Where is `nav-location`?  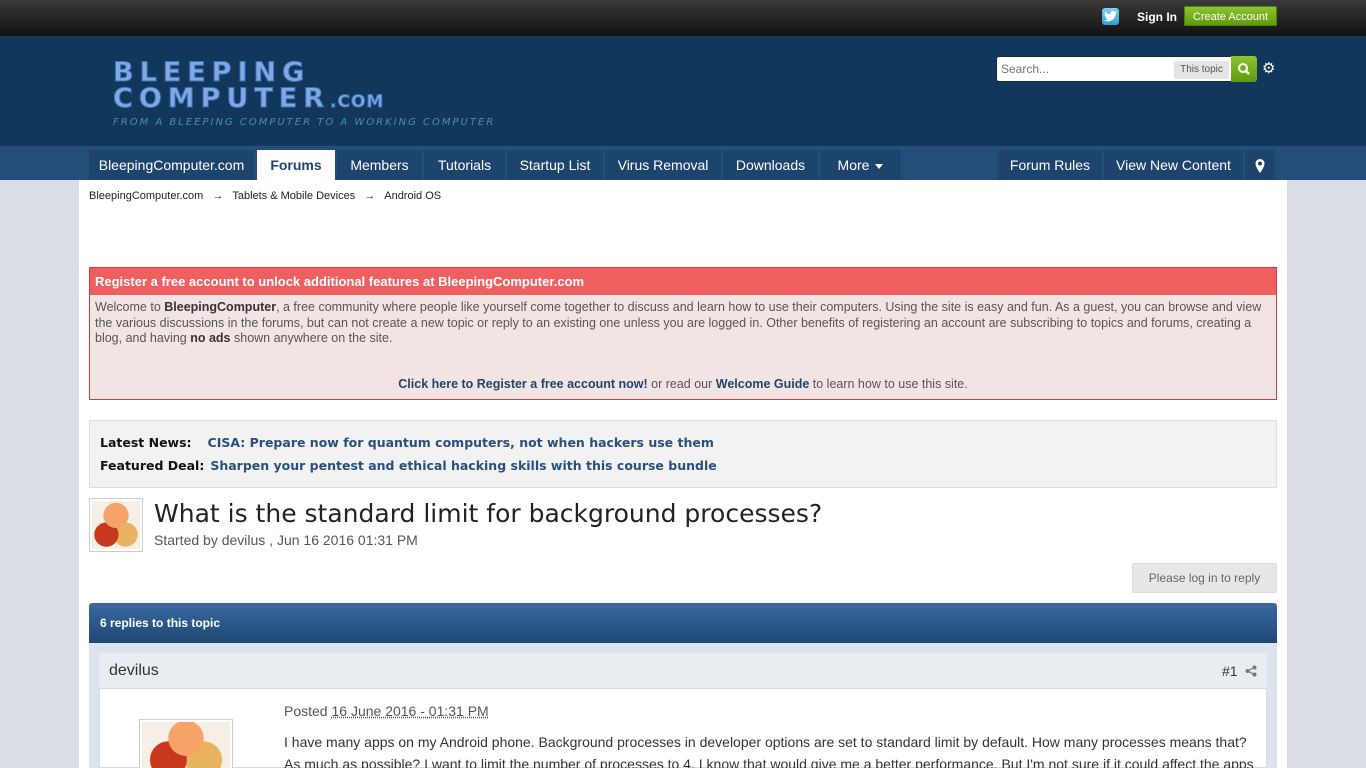
nav-location is located at coordinates (1260, 165).